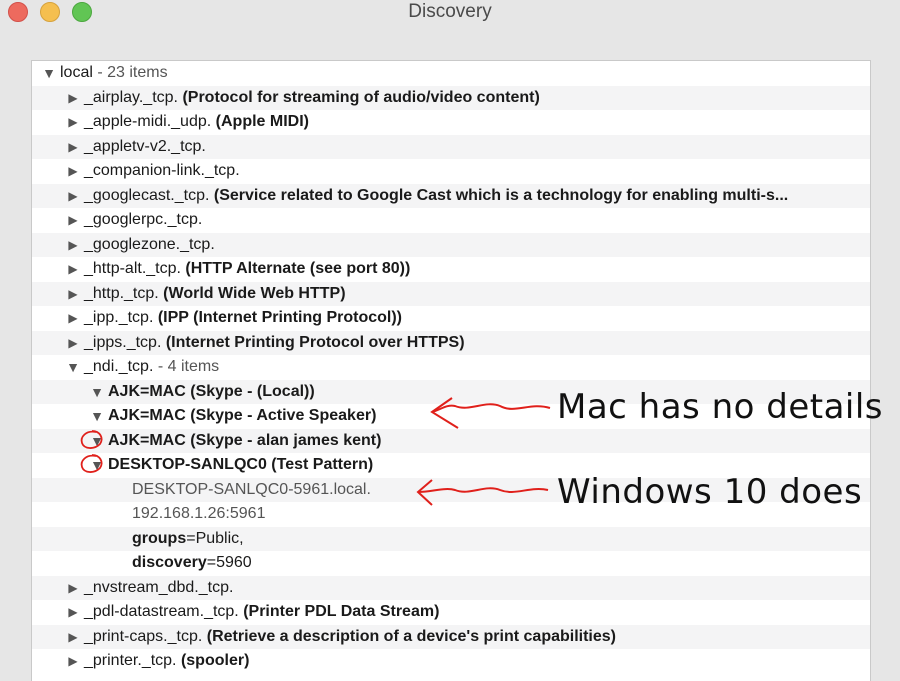 The image size is (900, 681). I want to click on arrow-mac-head, so click(444, 413).